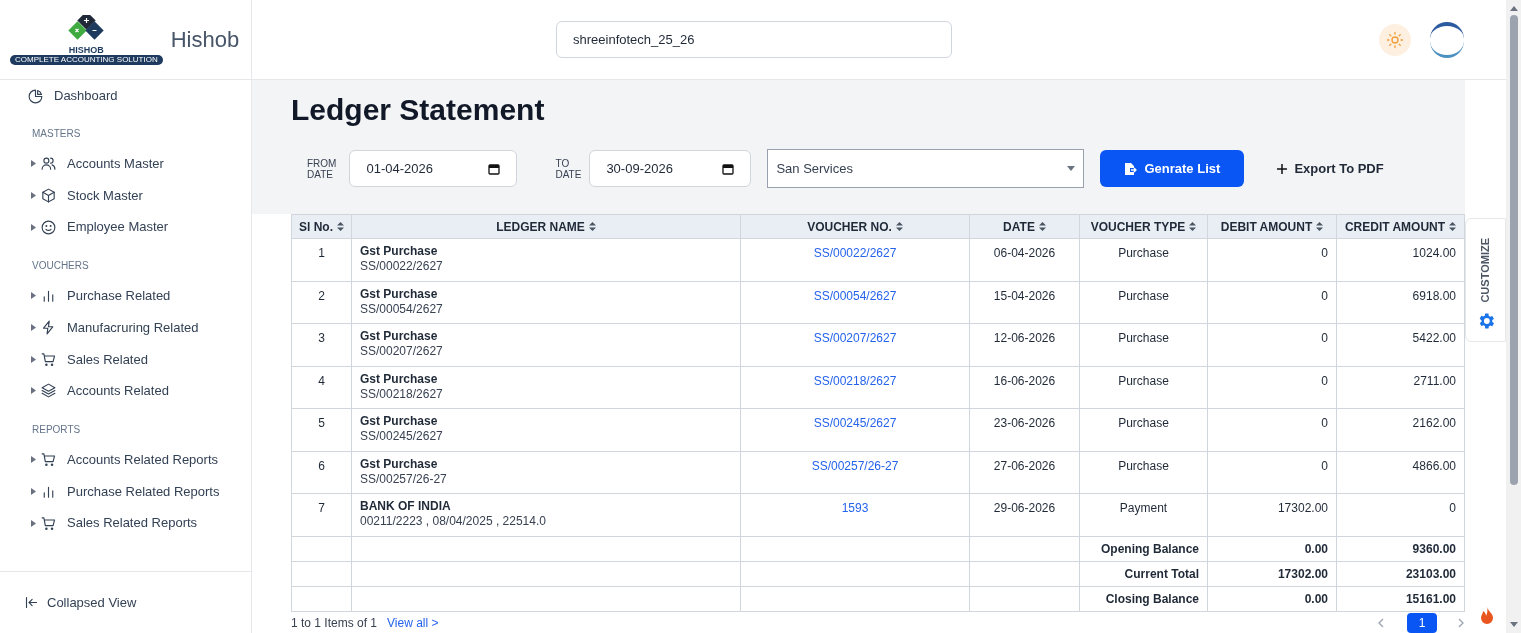  Describe the element at coordinates (86, 49) in the screenshot. I see `logo-text: HISHOB` at that location.